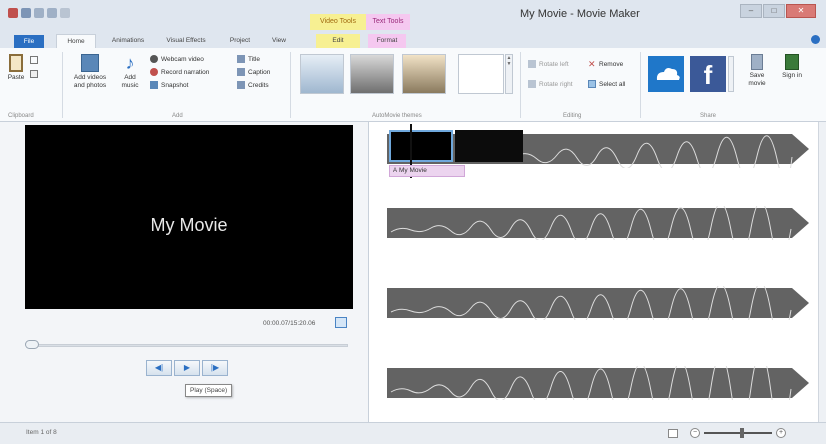 This screenshot has height=444, width=826. I want to click on caption-icon-small: A, so click(395, 171).